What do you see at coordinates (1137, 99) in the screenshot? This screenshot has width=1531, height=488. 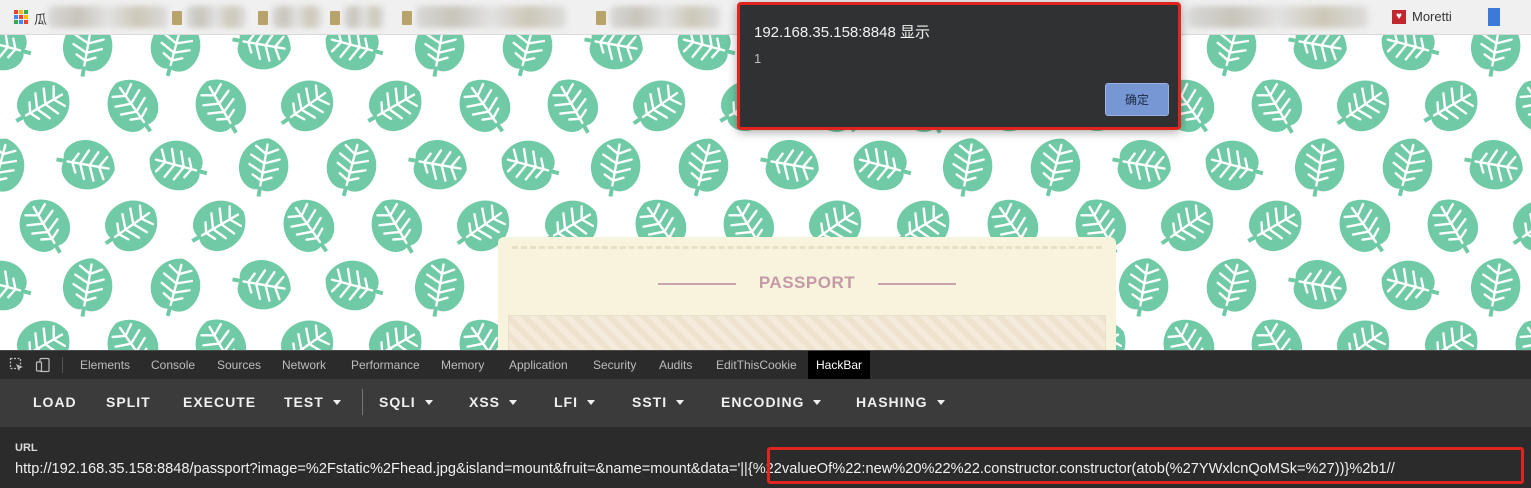 I see `alert-ok-button: 确定` at bounding box center [1137, 99].